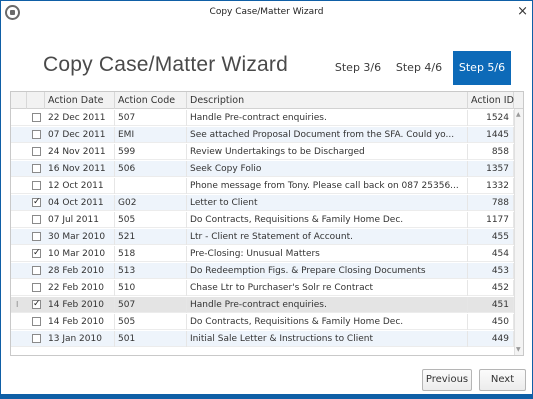 Image resolution: width=533 pixels, height=399 pixels. What do you see at coordinates (327, 152) in the screenshot?
I see `description-cell: Review Undertakings to be Discharged` at bounding box center [327, 152].